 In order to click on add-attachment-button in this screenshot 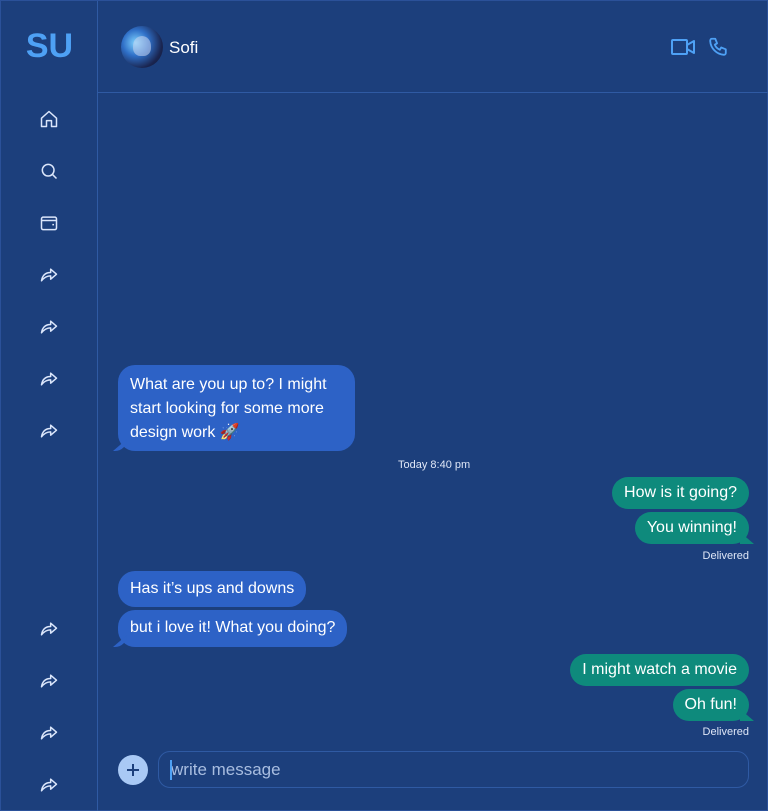, I will do `click(133, 770)`.